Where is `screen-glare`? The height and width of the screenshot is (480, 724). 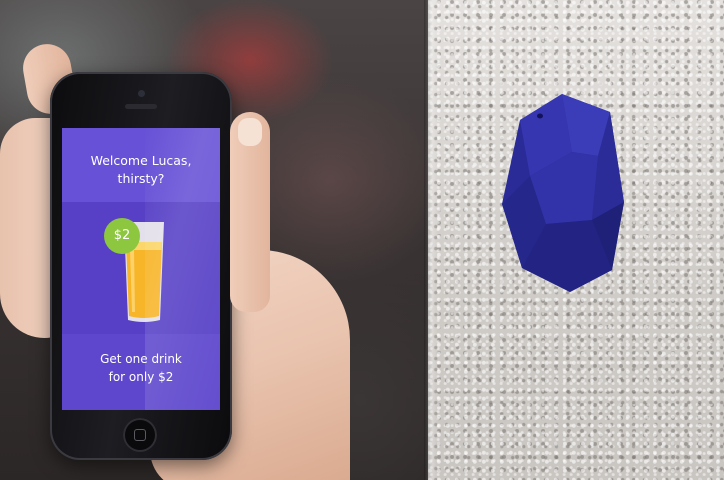 screen-glare is located at coordinates (182, 269).